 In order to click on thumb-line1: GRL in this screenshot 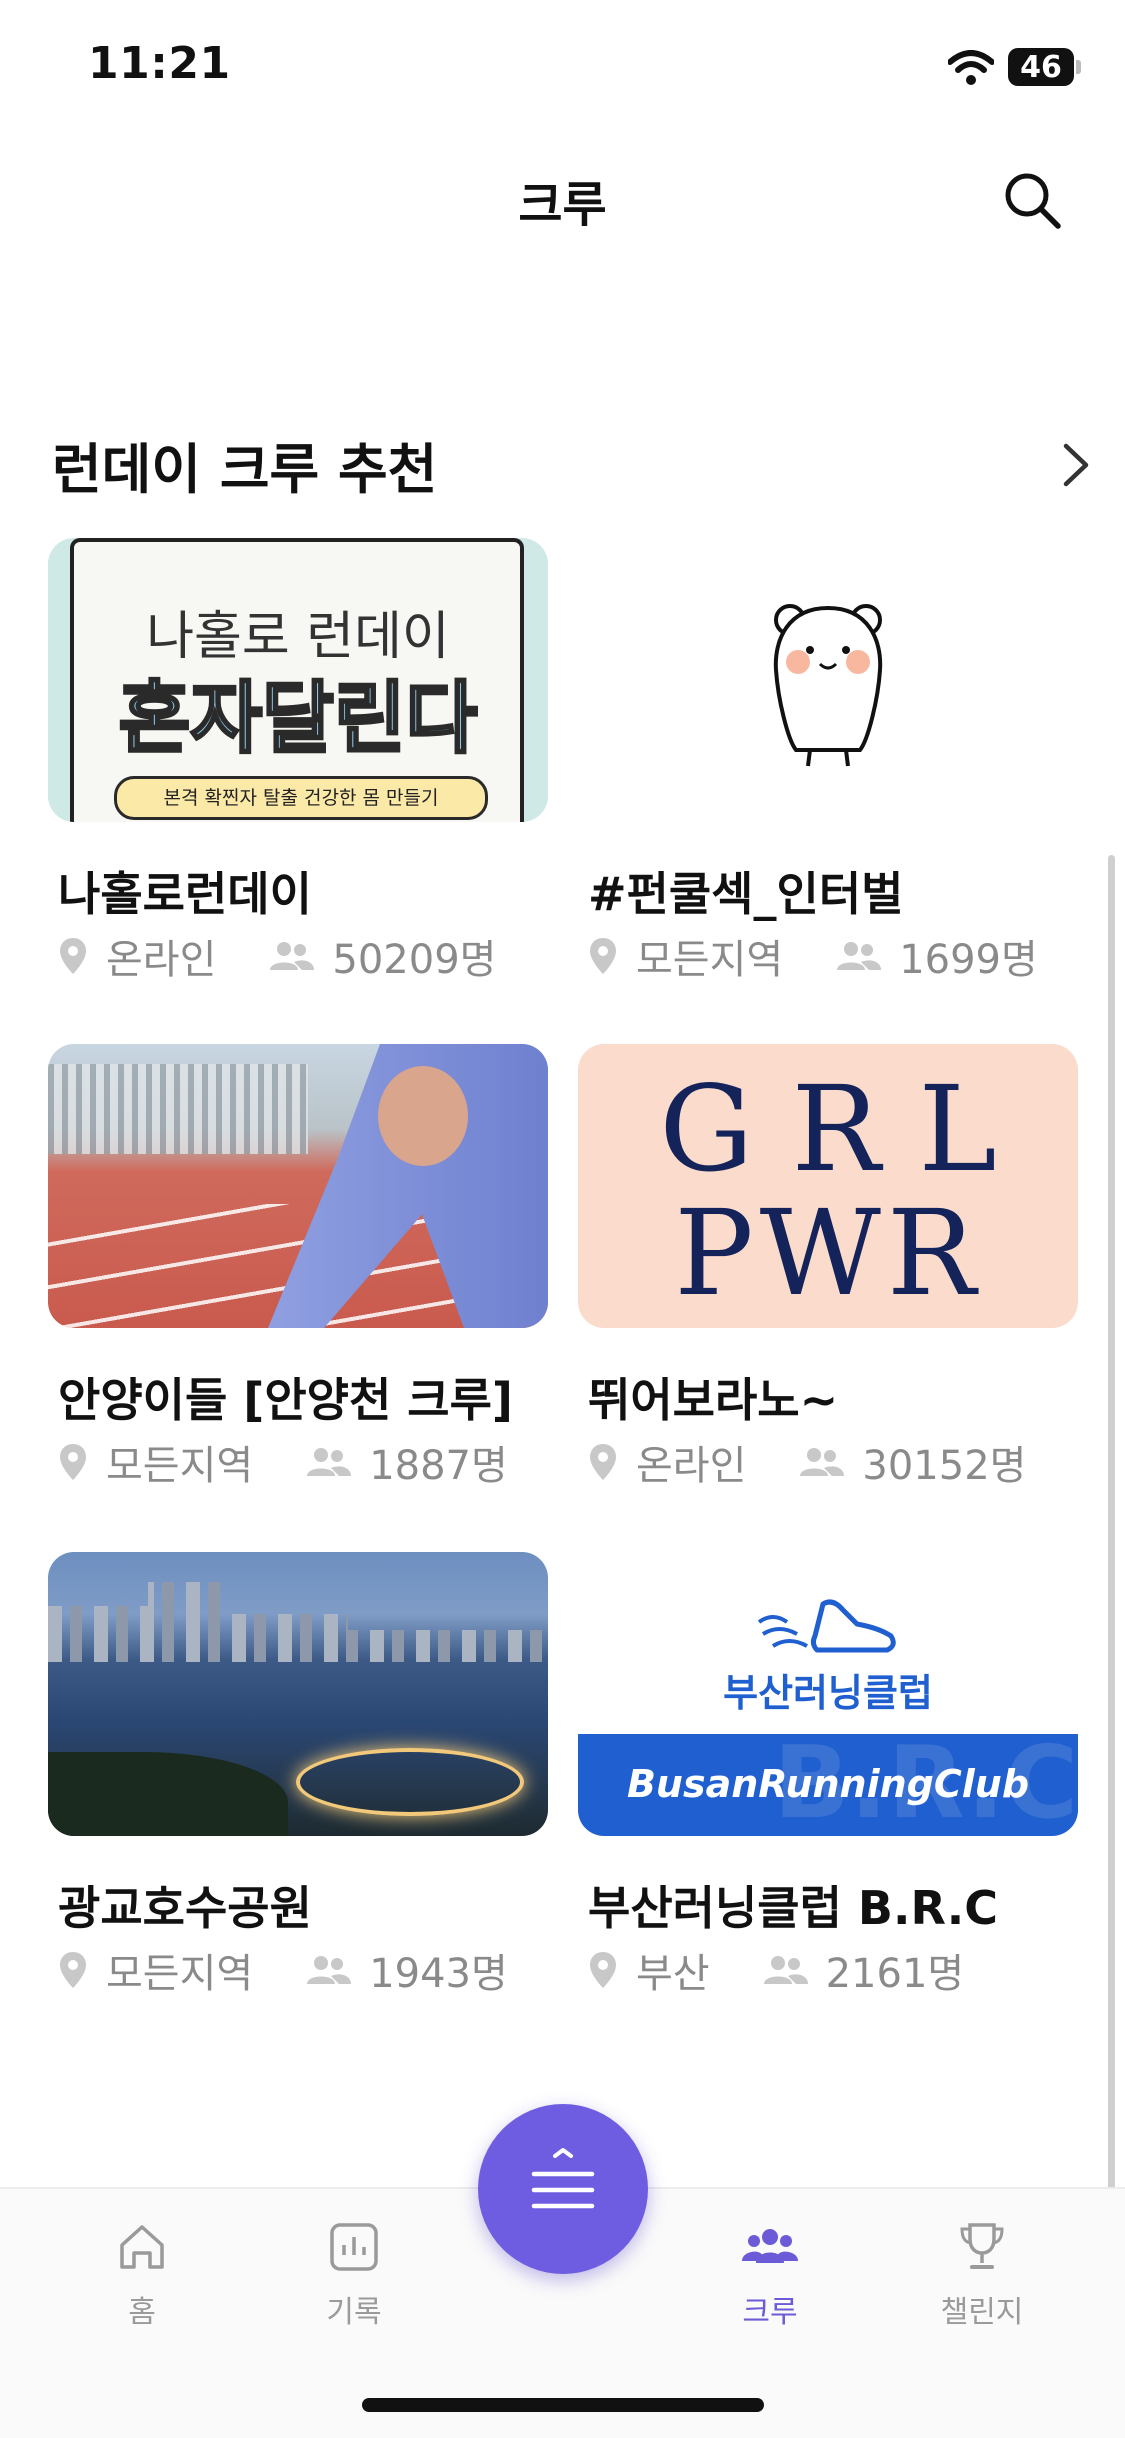, I will do `click(847, 1129)`.